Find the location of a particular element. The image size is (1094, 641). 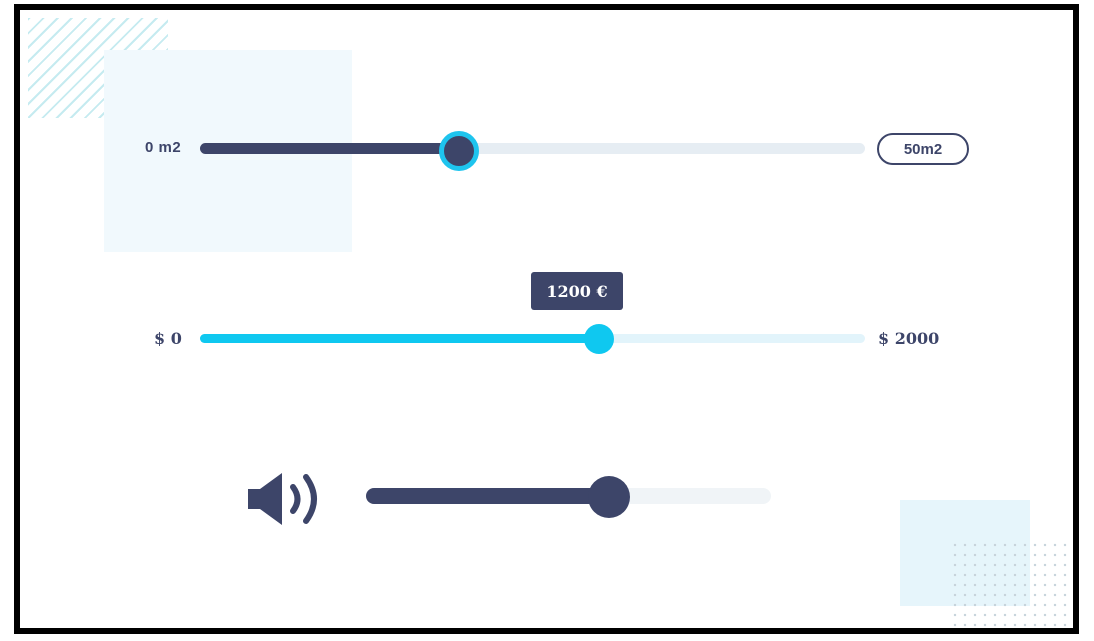

volume-slider-thumb is located at coordinates (609, 497).